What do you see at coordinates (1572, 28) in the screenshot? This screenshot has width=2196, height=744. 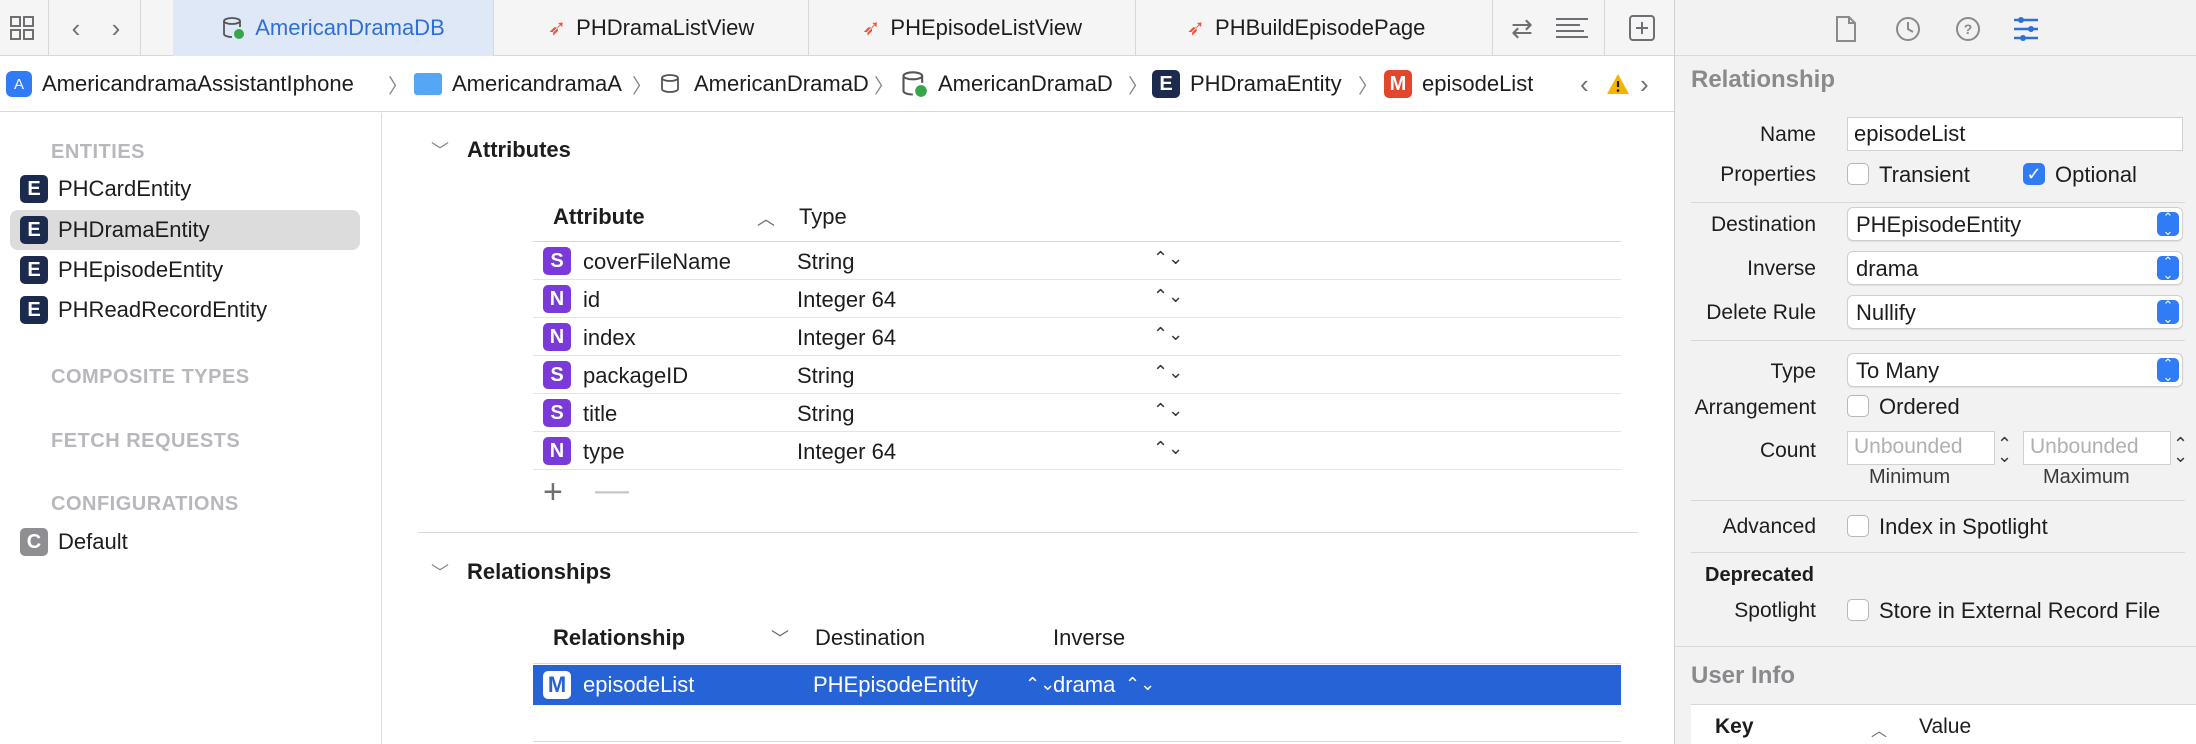 I see `editor-options-icon` at bounding box center [1572, 28].